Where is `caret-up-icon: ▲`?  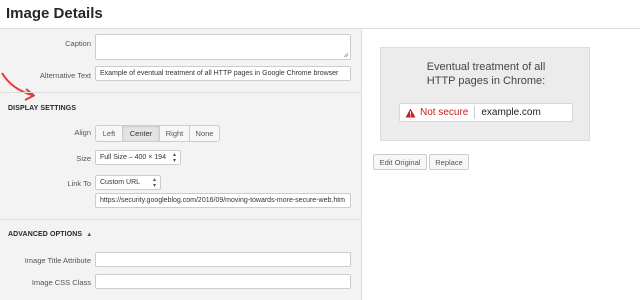 caret-up-icon: ▲ is located at coordinates (89, 234).